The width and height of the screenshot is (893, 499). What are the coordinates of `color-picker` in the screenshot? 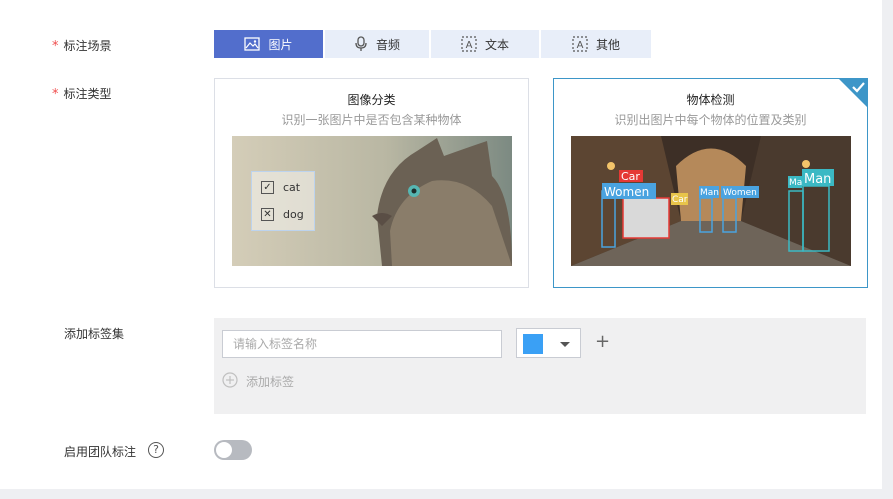 It's located at (548, 343).